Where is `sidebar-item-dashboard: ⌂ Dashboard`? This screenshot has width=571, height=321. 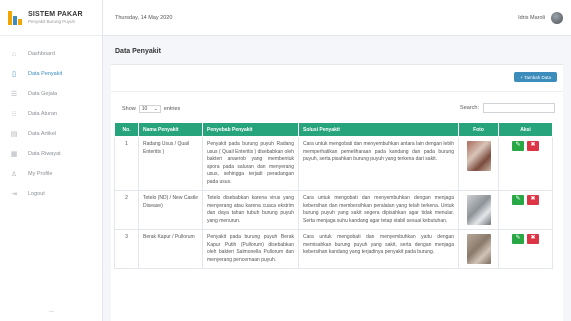
sidebar-item-dashboard: ⌂ Dashboard is located at coordinates (51, 54).